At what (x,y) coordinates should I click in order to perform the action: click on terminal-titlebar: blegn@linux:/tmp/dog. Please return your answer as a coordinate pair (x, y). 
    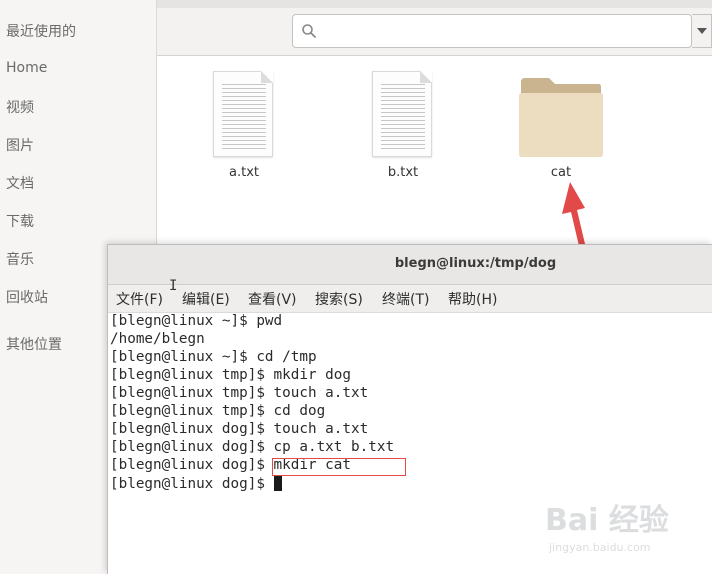
    Looking at the image, I should click on (410, 265).